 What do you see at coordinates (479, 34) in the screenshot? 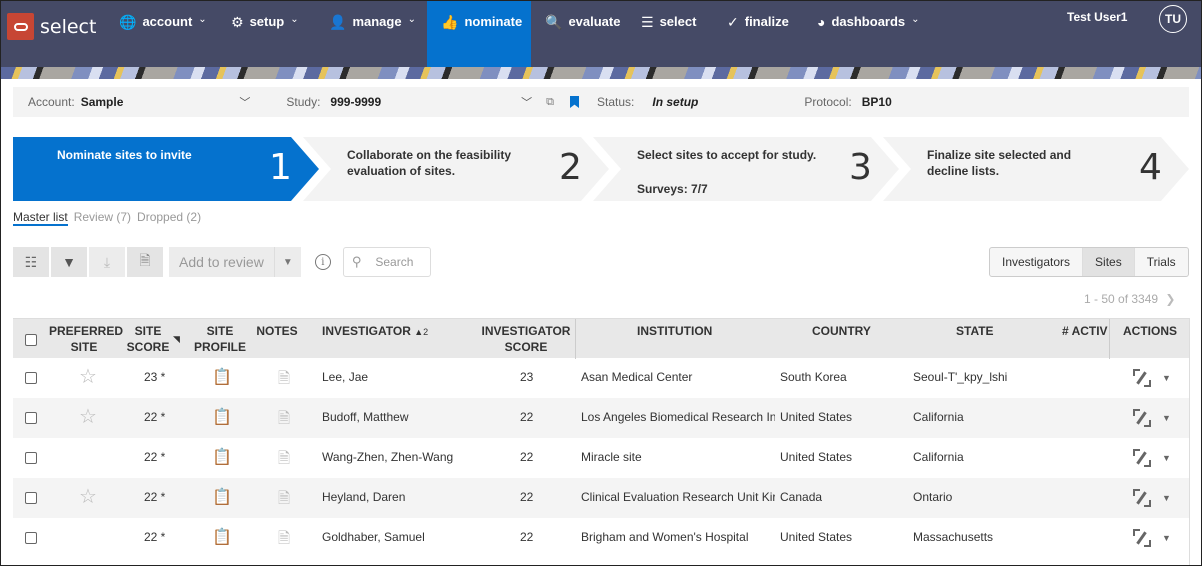
I see `nav-nominate: 👍 nominate` at bounding box center [479, 34].